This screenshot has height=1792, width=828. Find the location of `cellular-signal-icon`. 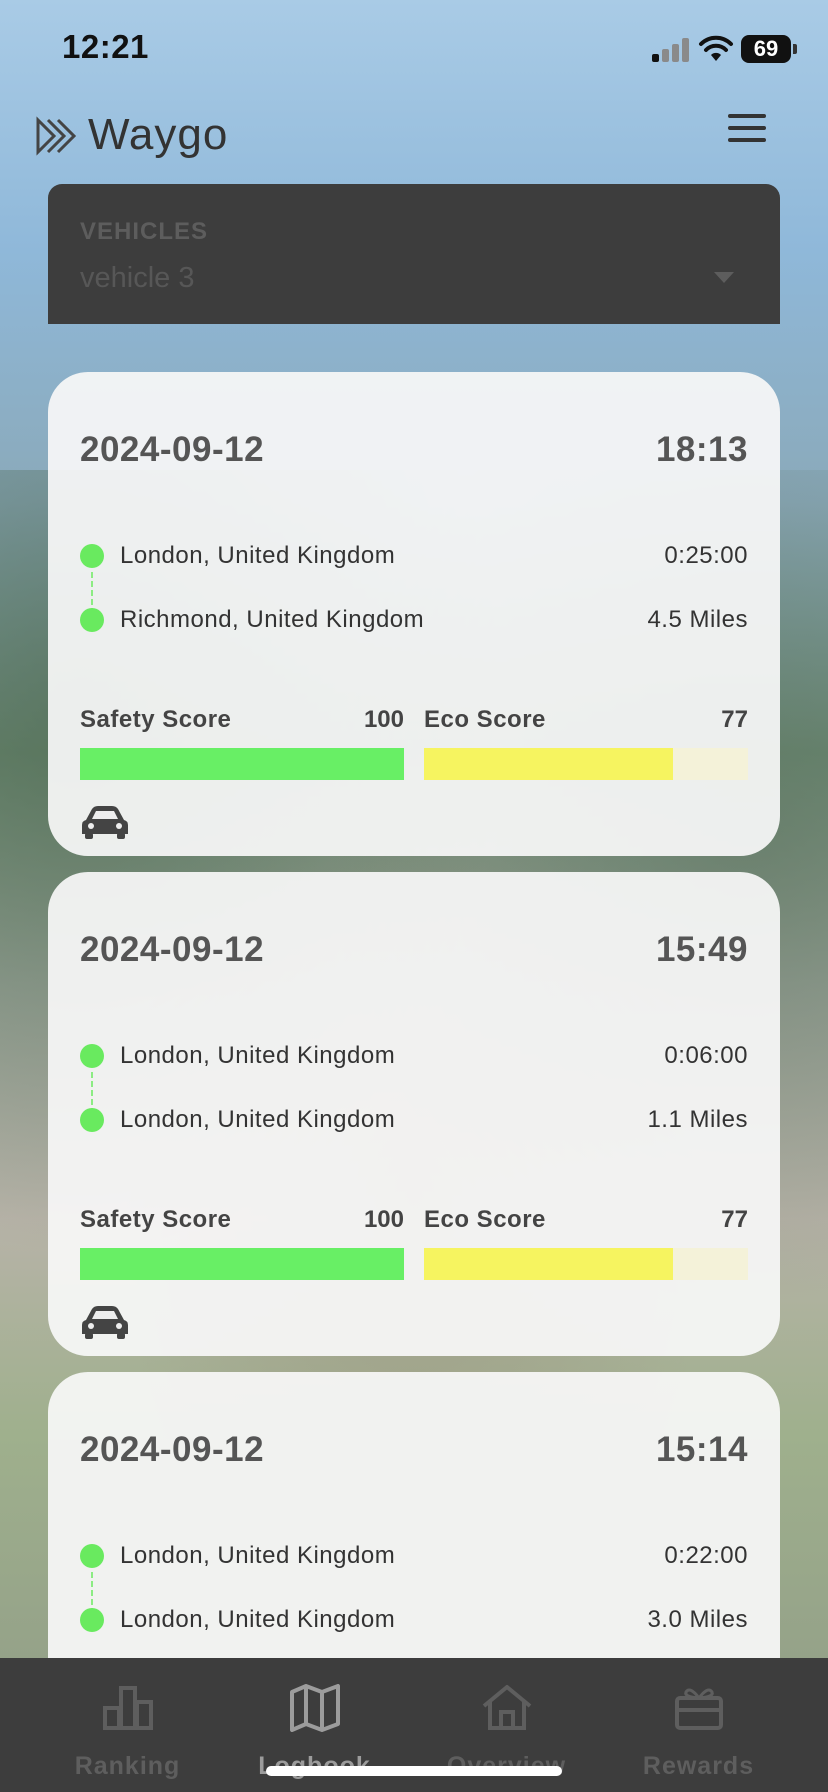

cellular-signal-icon is located at coordinates (671, 50).